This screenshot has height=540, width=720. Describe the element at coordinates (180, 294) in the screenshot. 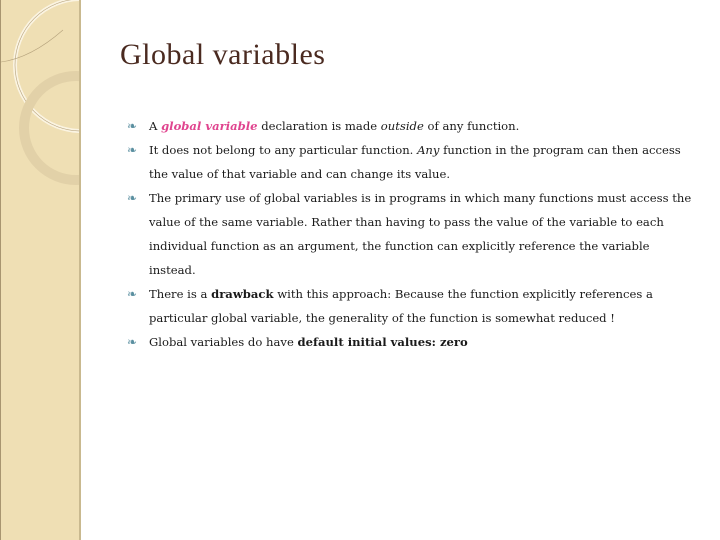

I see `text: There is a` at that location.